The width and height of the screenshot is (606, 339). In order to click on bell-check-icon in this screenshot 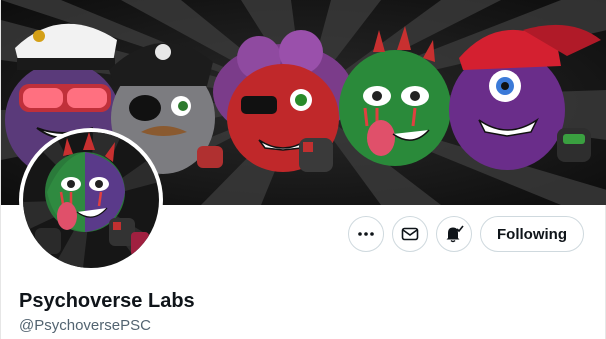, I will do `click(455, 234)`.